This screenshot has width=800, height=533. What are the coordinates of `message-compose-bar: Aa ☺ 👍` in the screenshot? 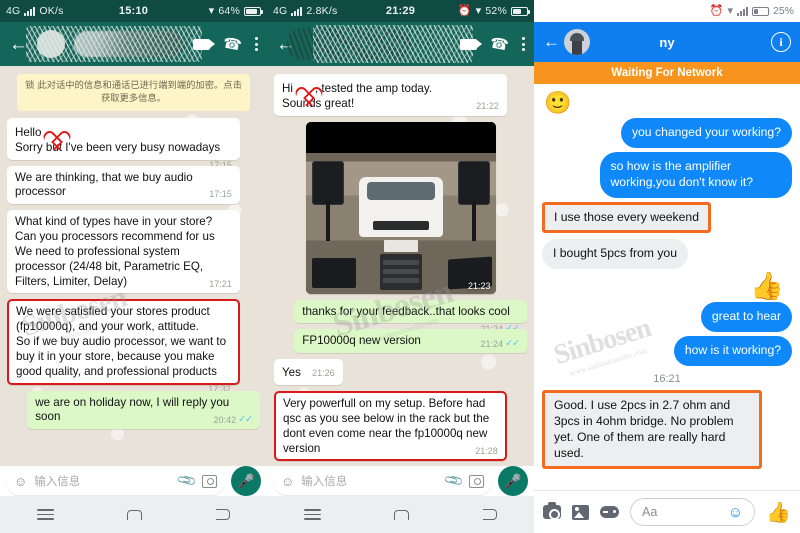 It's located at (667, 511).